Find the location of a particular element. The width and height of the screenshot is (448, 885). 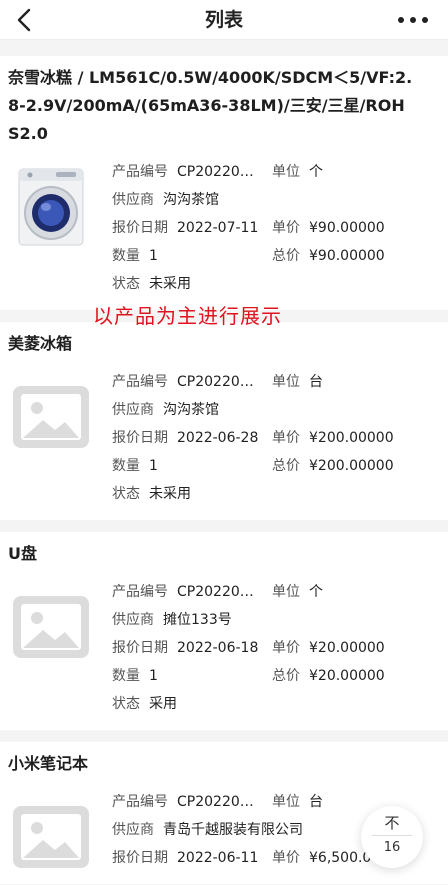

row-date-price: 报价日期 2022-06-28 单价 ¥200.00000 is located at coordinates (276, 438).